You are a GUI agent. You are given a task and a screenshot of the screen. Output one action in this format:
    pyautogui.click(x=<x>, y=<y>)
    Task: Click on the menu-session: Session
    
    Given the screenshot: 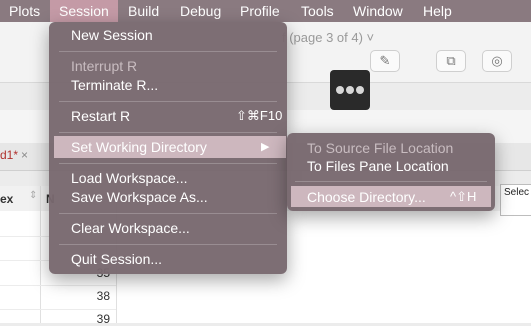 What is the action you would take?
    pyautogui.click(x=84, y=11)
    